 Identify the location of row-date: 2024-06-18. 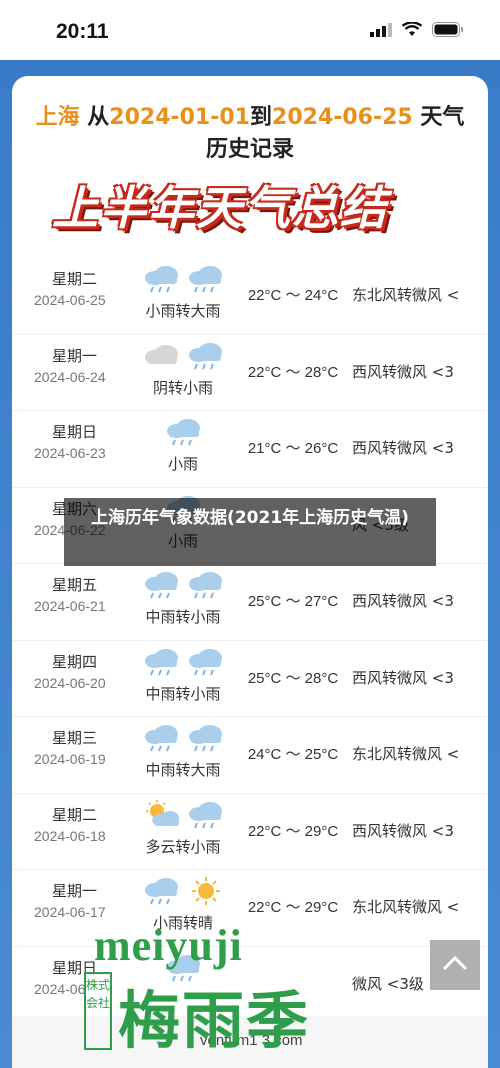
(70, 835).